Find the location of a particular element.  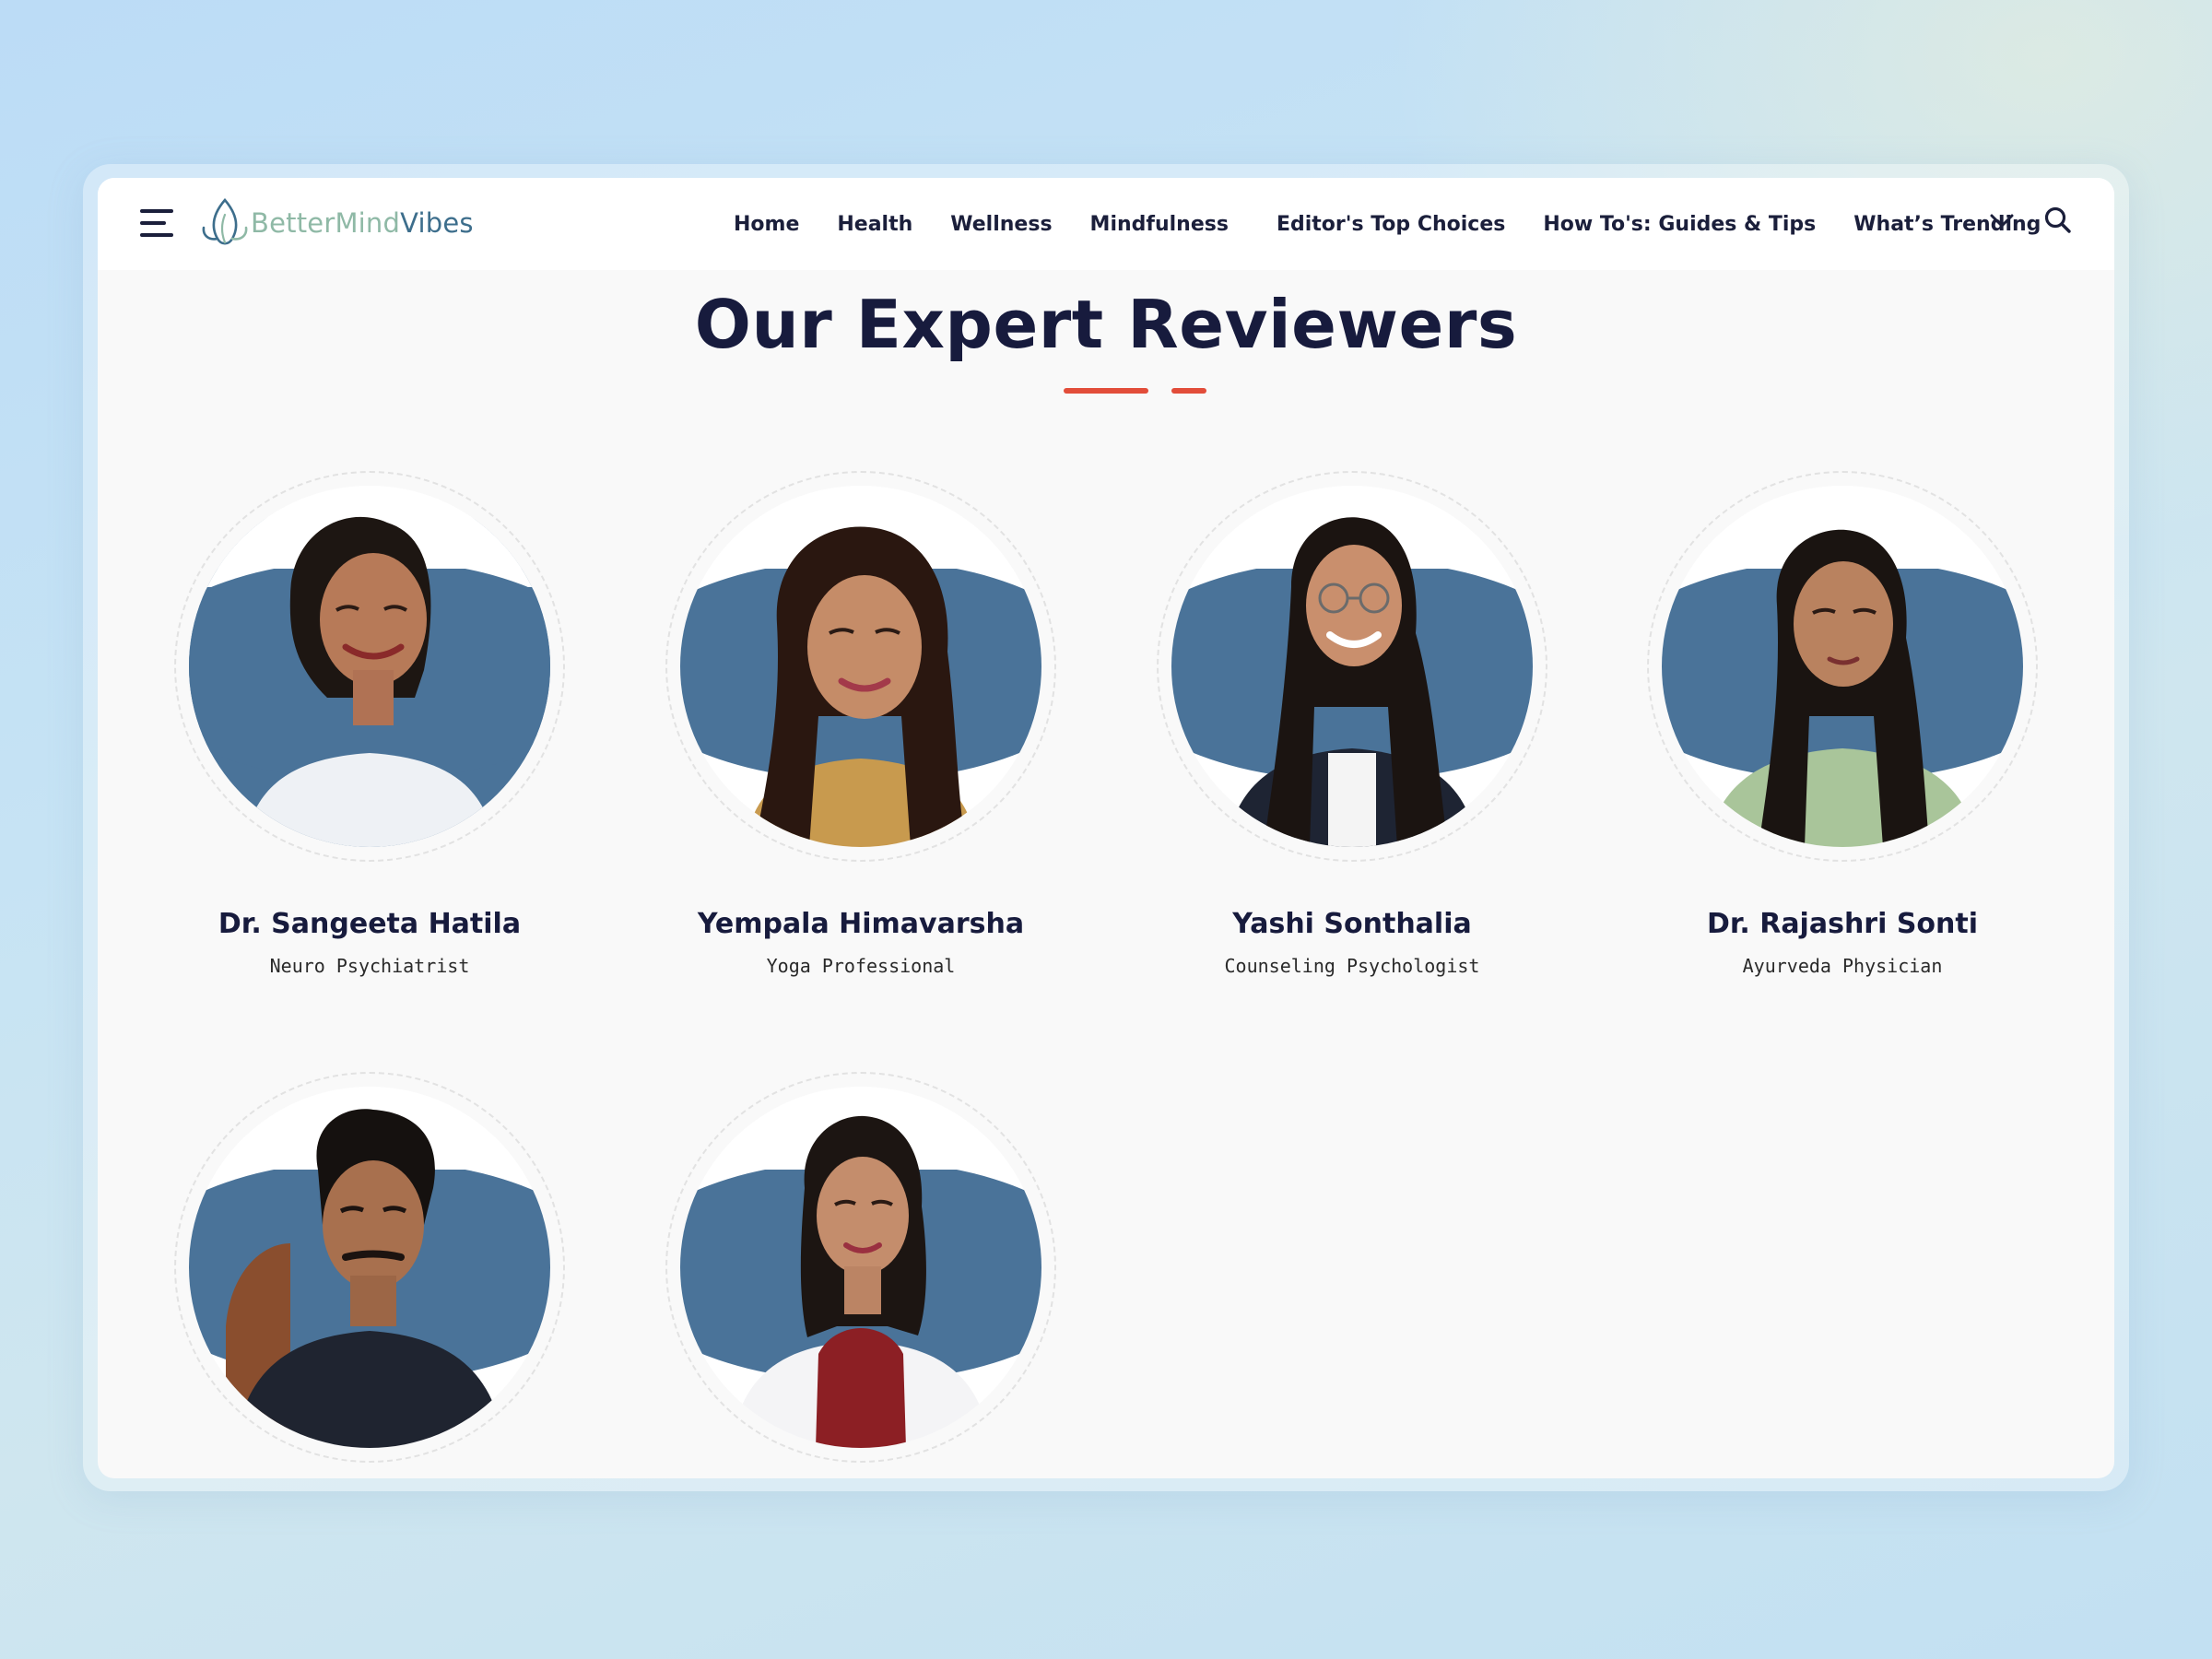

reviewer-role: Counseling Psychologist is located at coordinates (1352, 966).